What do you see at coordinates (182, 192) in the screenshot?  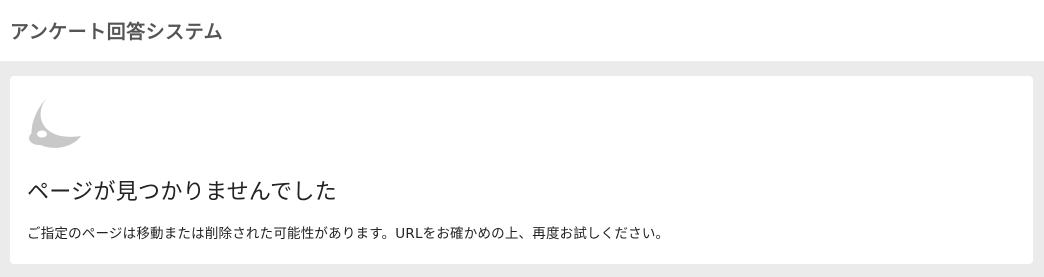 I see `error-heading: ページが見つかりませんでした` at bounding box center [182, 192].